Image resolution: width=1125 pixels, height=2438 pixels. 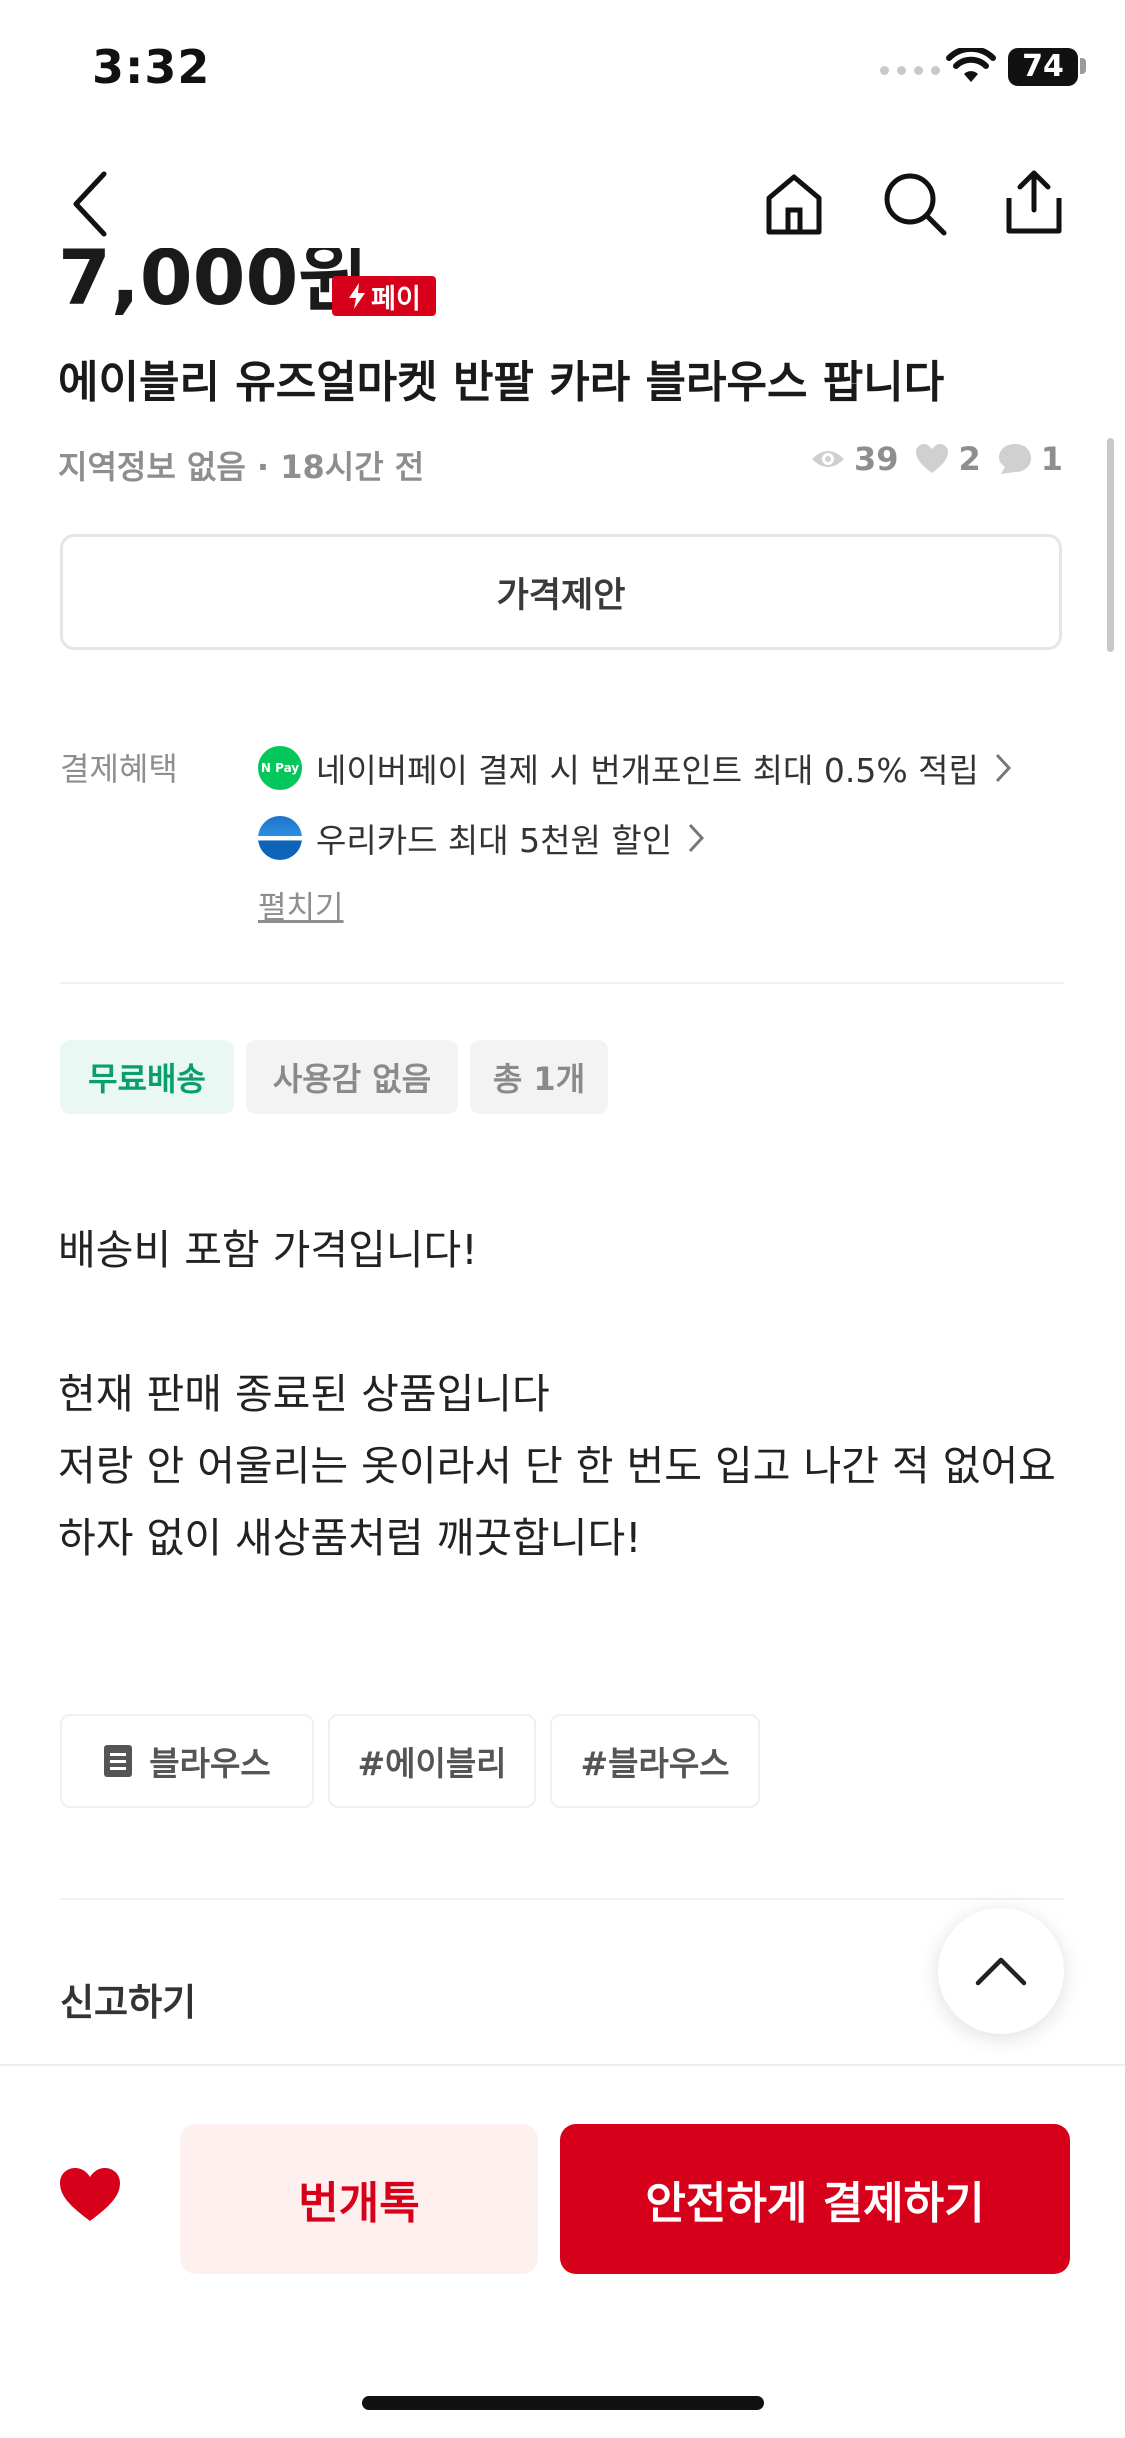 I want to click on home-indicator, so click(x=563, y=2403).